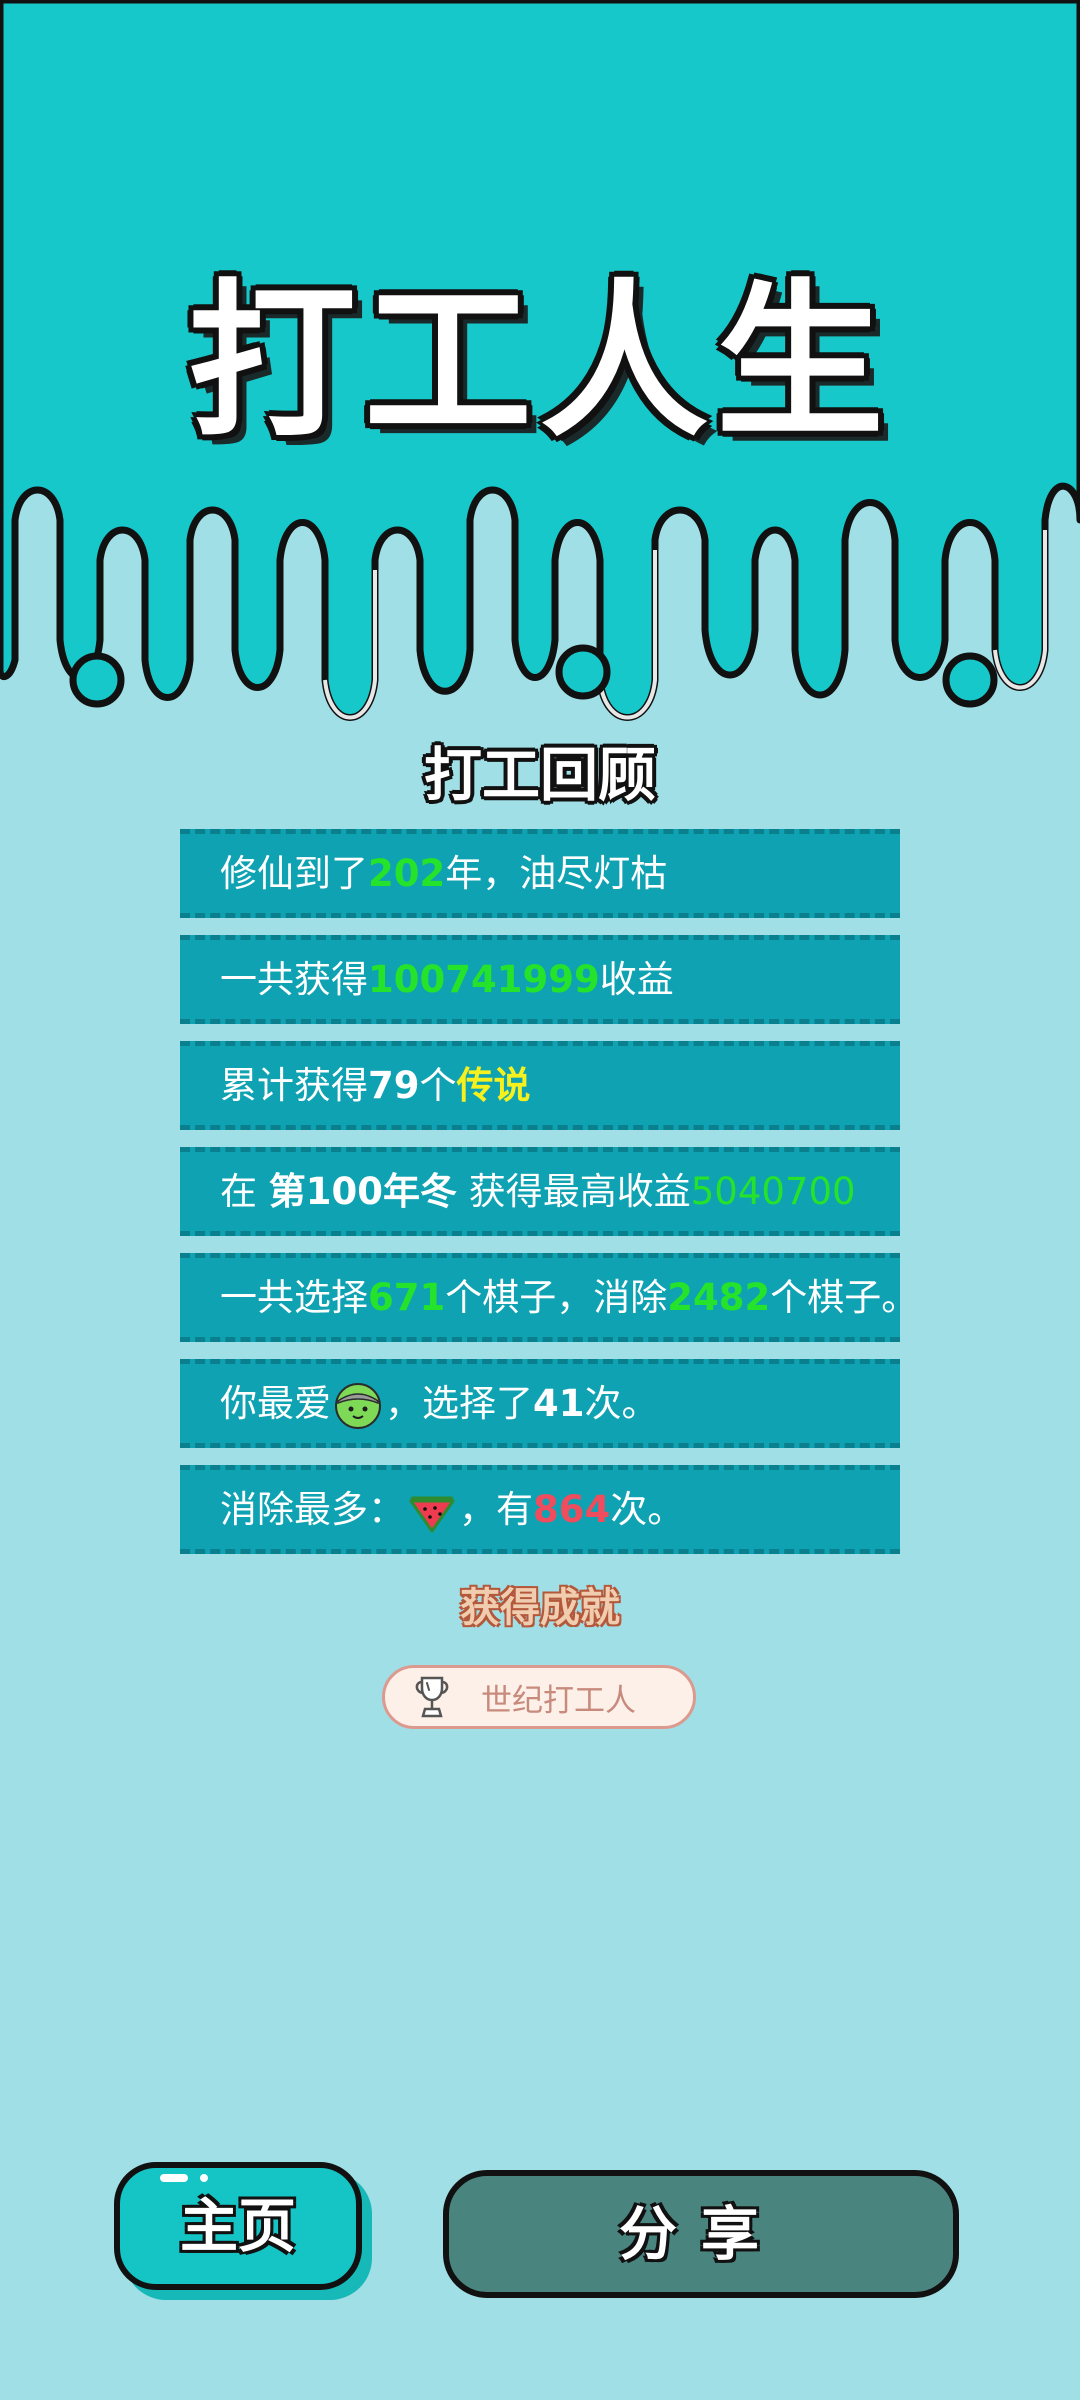 The height and width of the screenshot is (2400, 1080). I want to click on stat-label: 累计获得, so click(294, 1085).